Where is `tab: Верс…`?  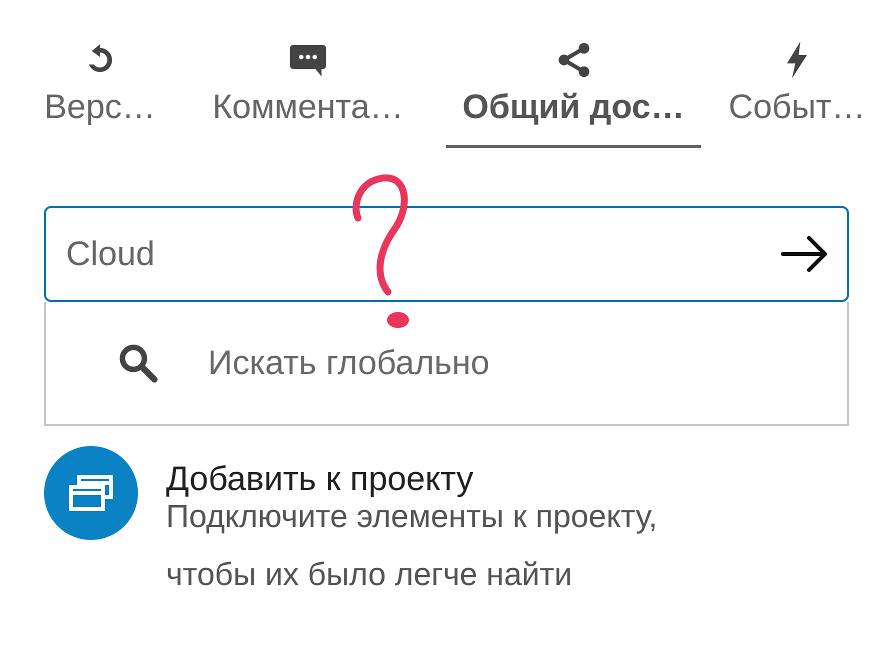 tab: Верс… is located at coordinates (100, 93).